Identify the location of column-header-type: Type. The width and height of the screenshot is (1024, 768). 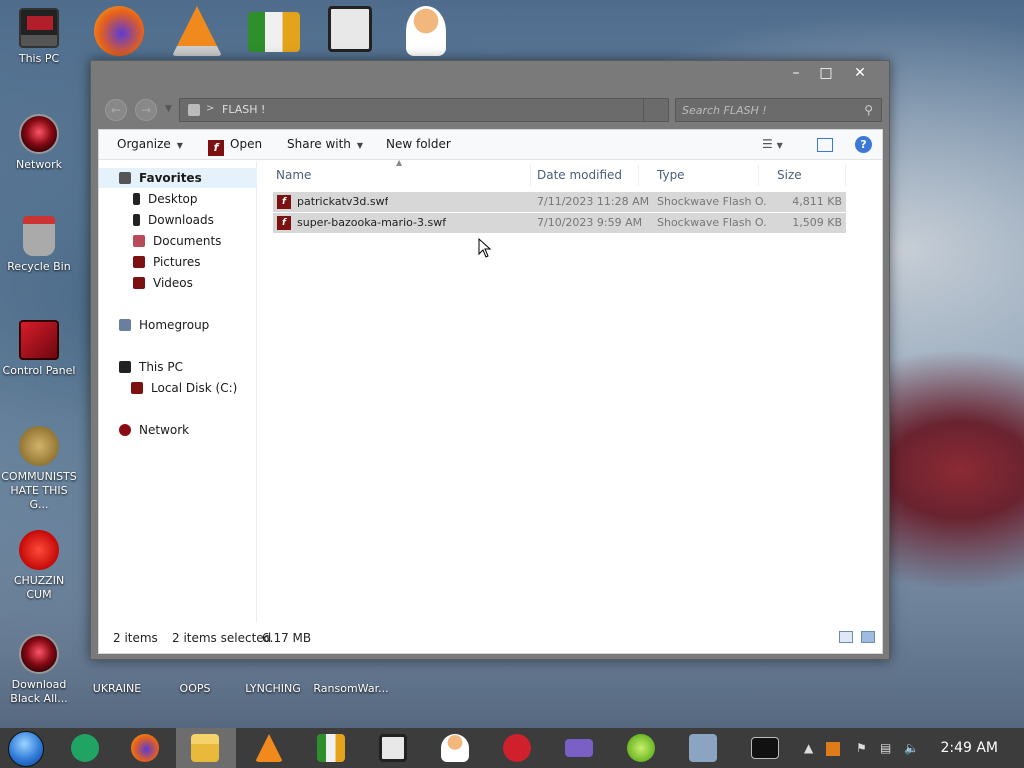
(699, 175).